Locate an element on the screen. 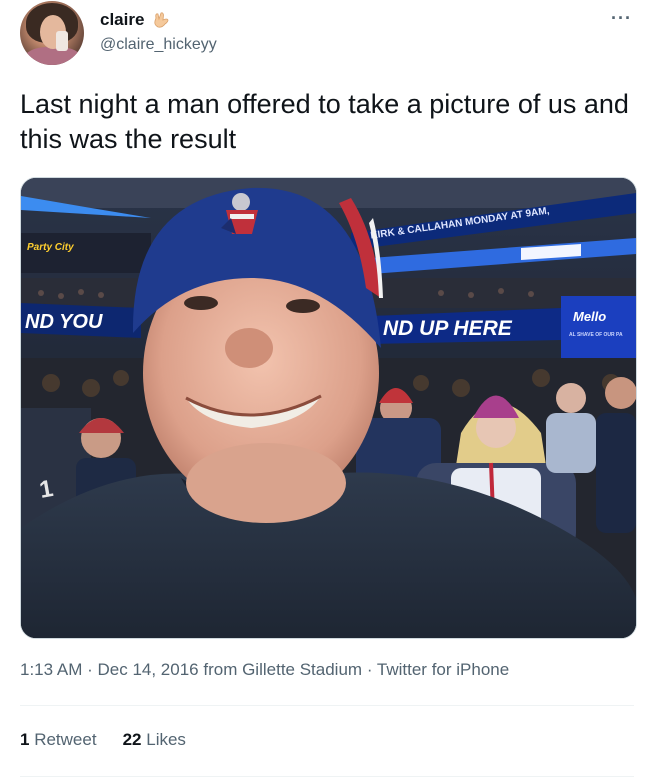  partner-tagline: AL SHAVE OF OUR PA is located at coordinates (596, 335).